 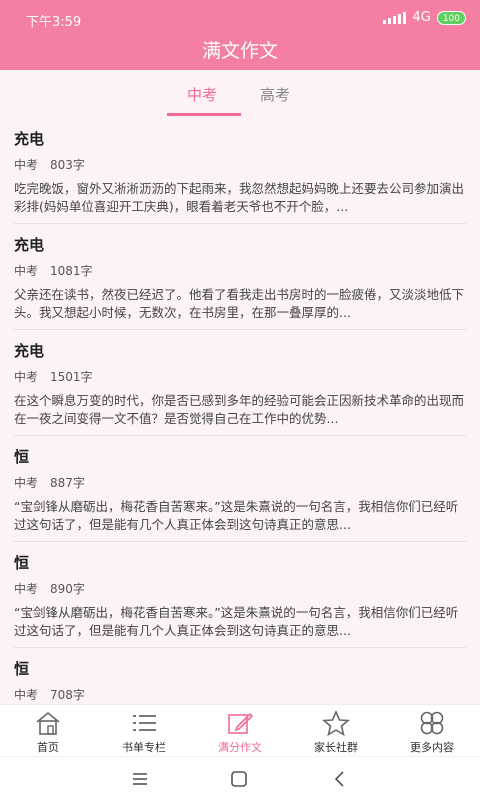 I want to click on nav-home: 首页, so click(x=48, y=732).